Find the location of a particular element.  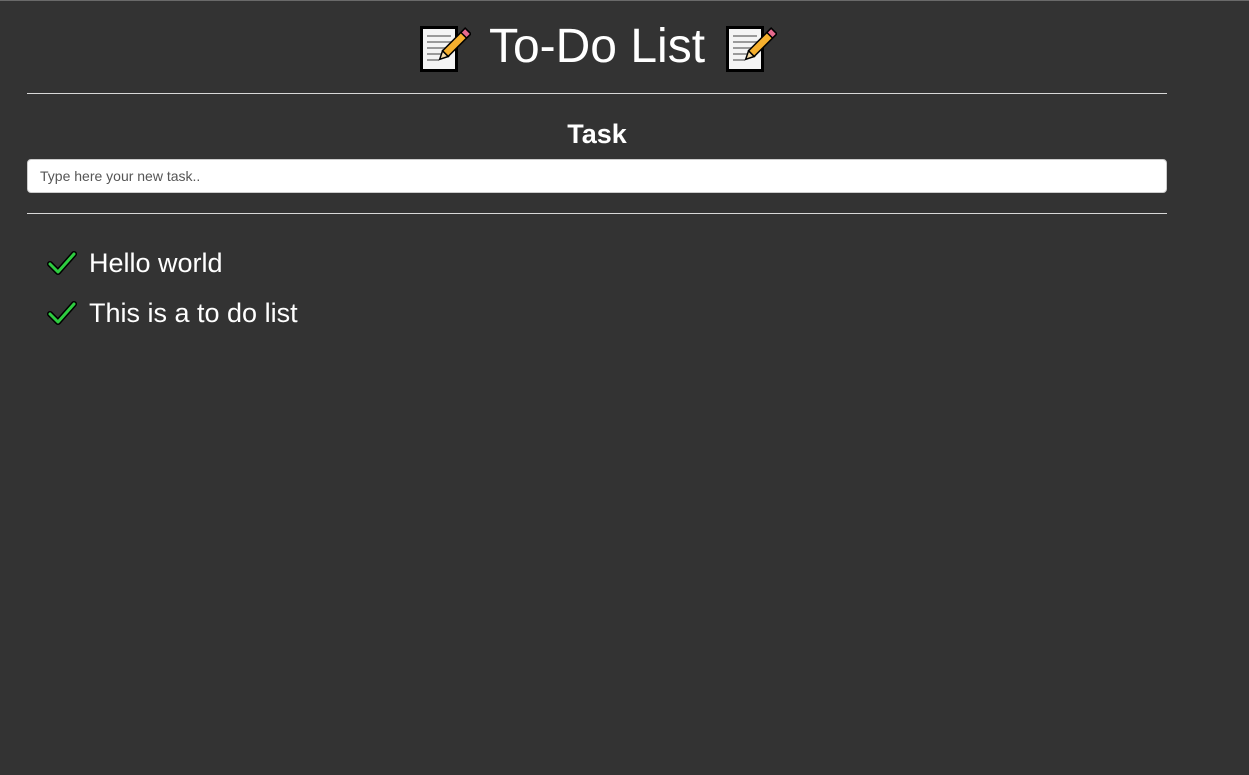

new-task-input is located at coordinates (597, 176).